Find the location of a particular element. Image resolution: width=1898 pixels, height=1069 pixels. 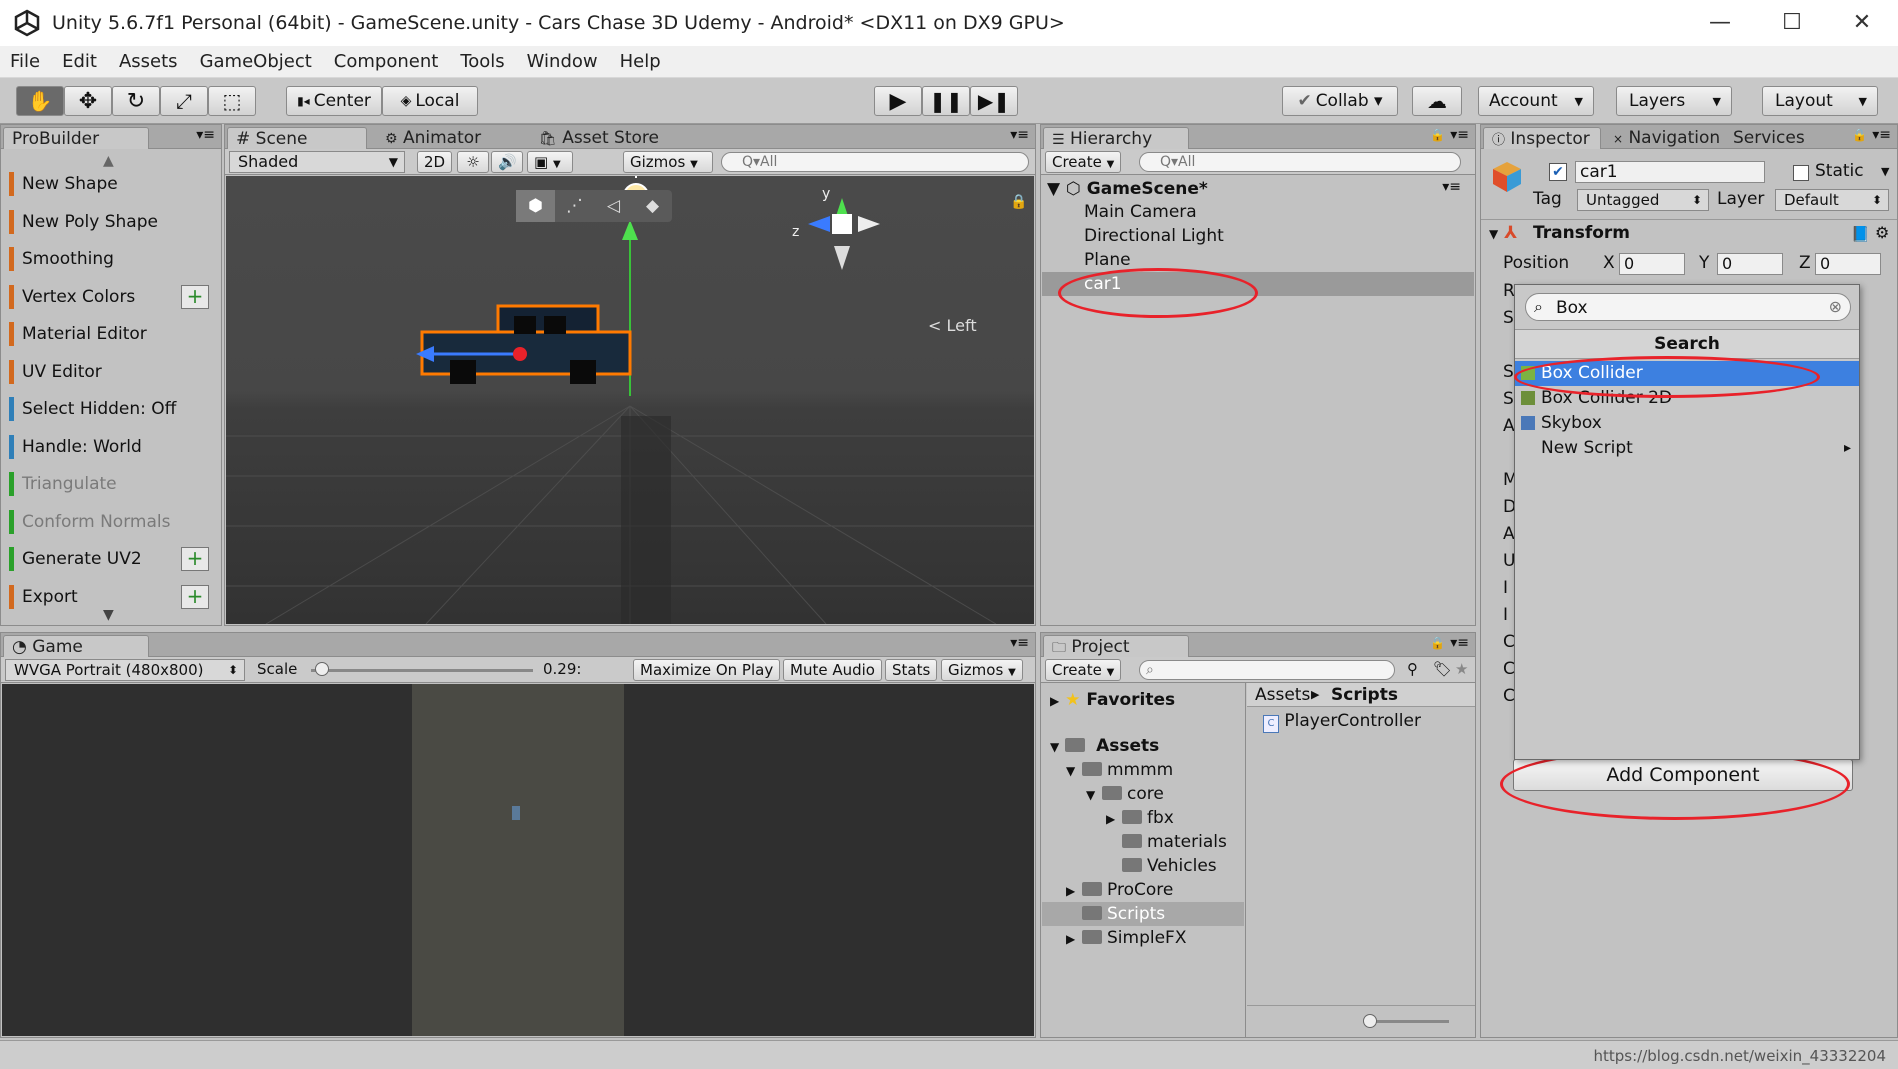

face-mode-icon: ◆ is located at coordinates (652, 206).